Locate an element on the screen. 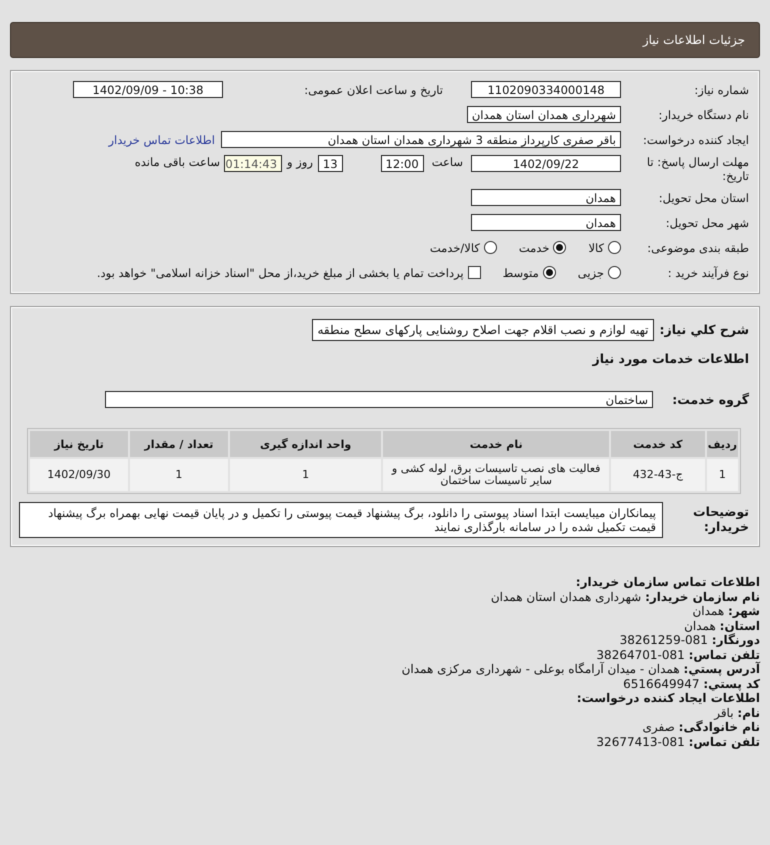 This screenshot has width=770, height=845. service-group-field: ساختمان is located at coordinates (379, 399).